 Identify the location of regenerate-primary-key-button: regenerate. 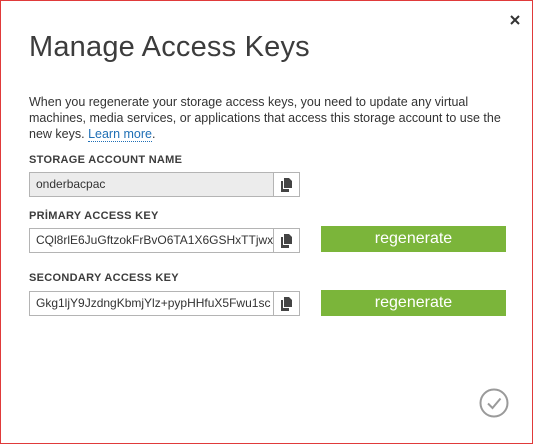
(413, 239).